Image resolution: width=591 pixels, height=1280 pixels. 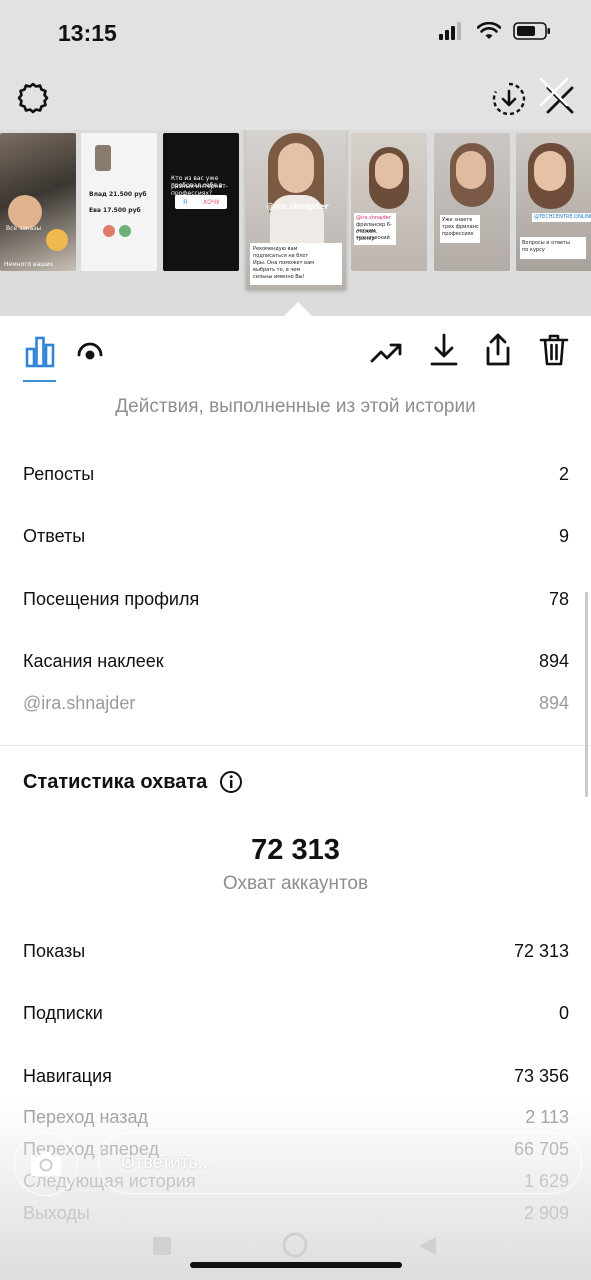 I want to click on settings-icon, so click(x=33, y=98).